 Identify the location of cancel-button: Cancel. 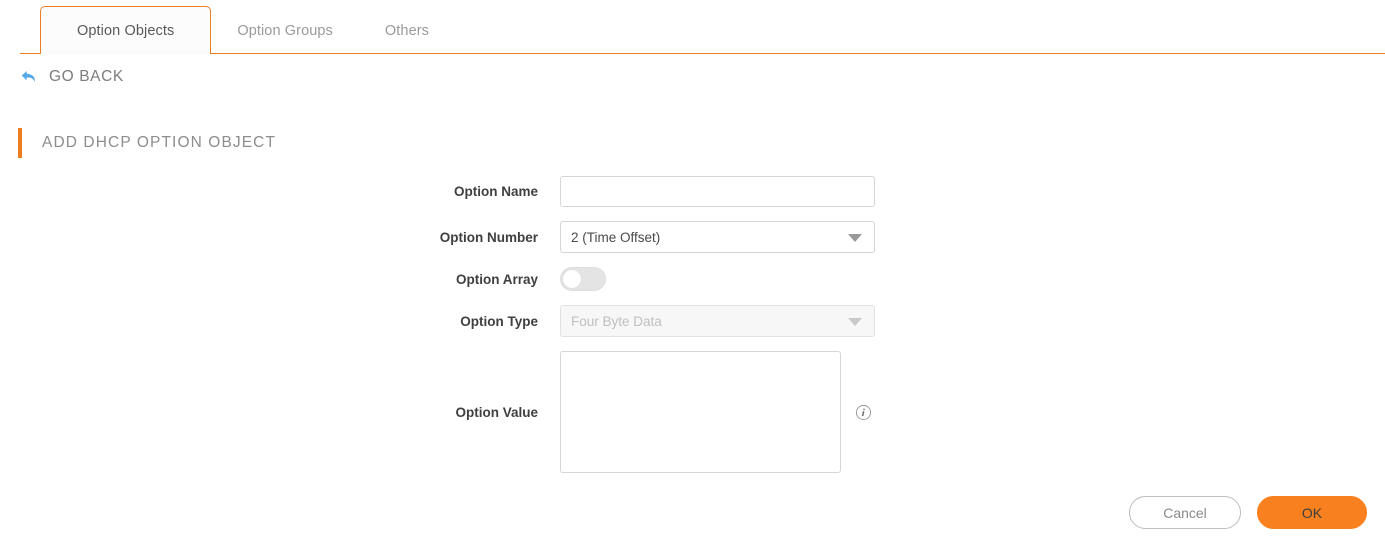
(1185, 512).